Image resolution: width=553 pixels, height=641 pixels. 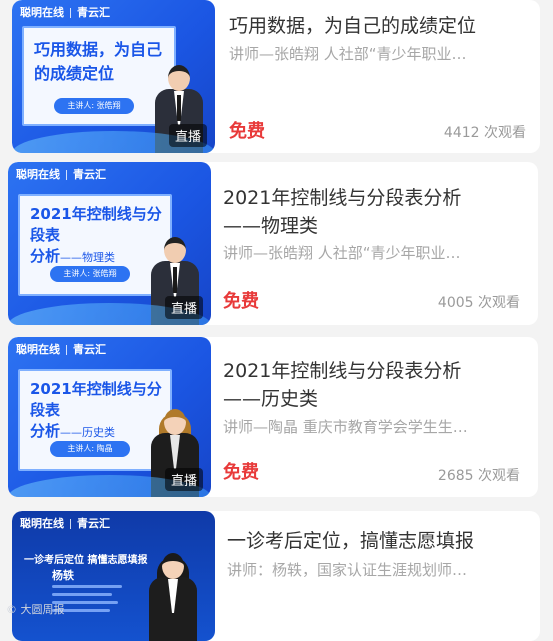 What do you see at coordinates (342, 385) in the screenshot?
I see `course-title: 2021年控制线与分段表分析 ——历史类` at bounding box center [342, 385].